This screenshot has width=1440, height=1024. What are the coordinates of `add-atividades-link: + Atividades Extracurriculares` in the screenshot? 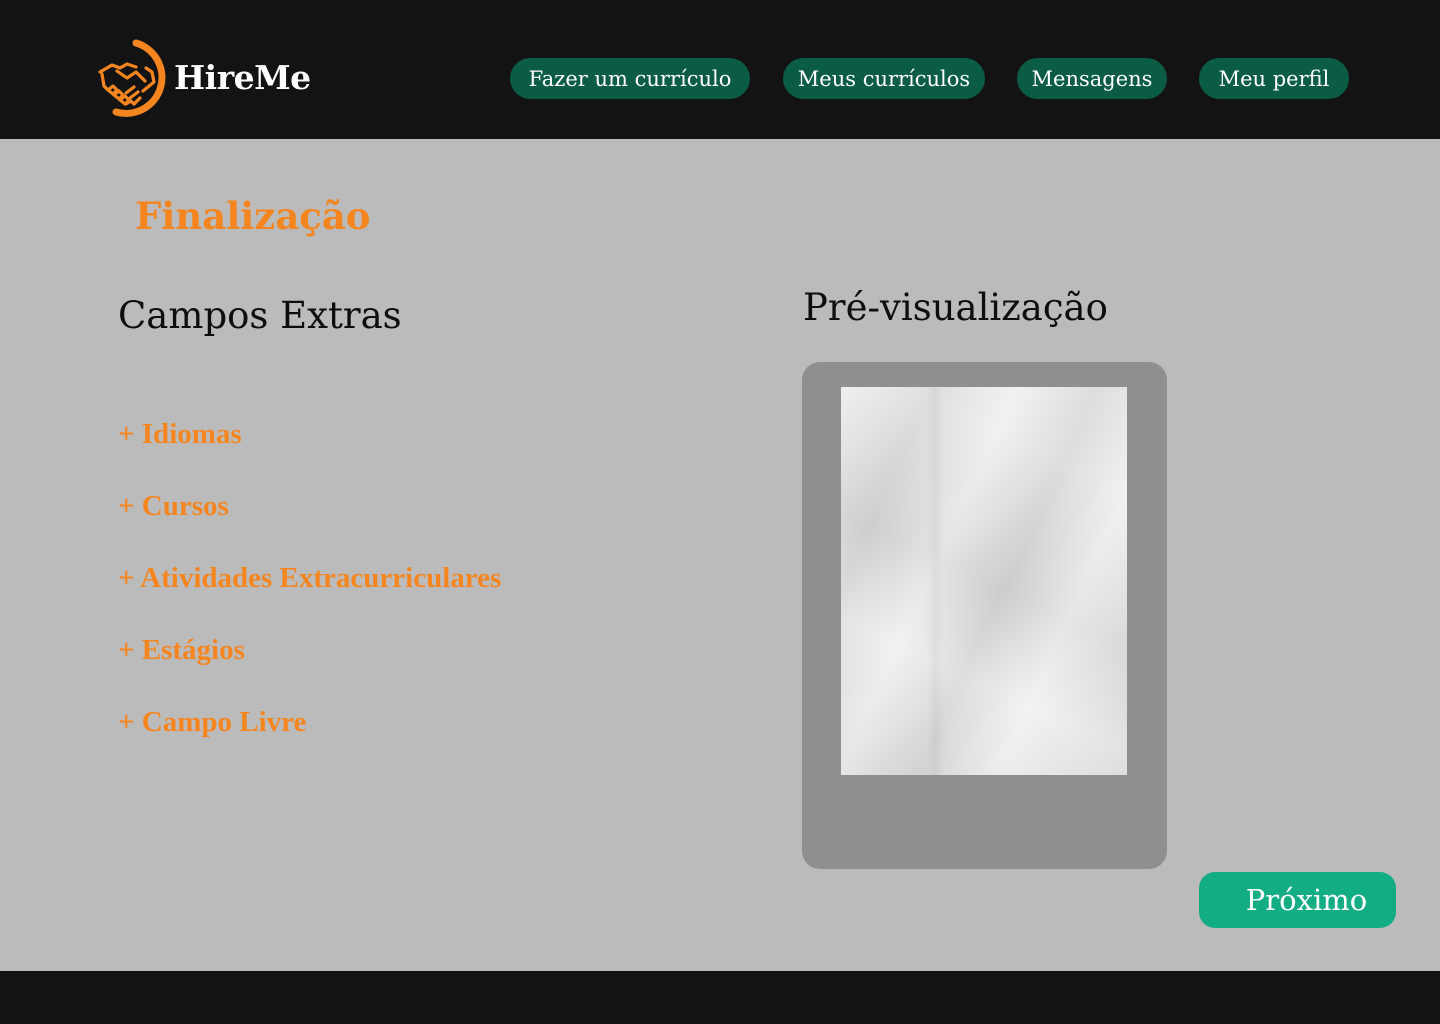 It's located at (309, 578).